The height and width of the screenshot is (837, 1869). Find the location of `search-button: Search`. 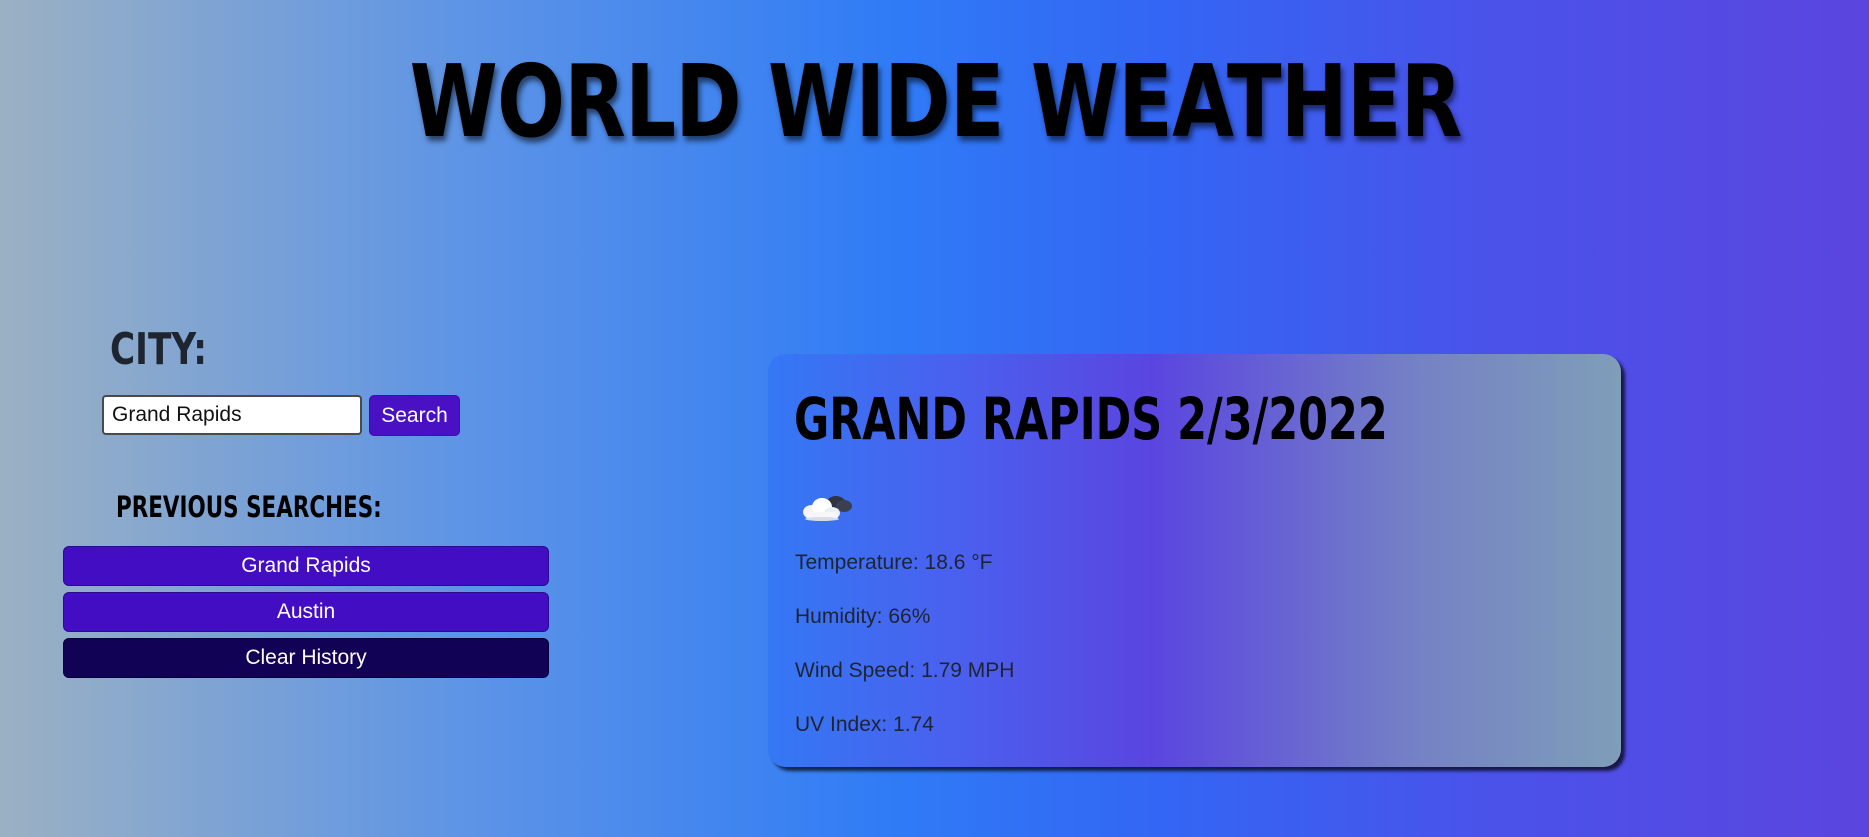

search-button: Search is located at coordinates (414, 415).